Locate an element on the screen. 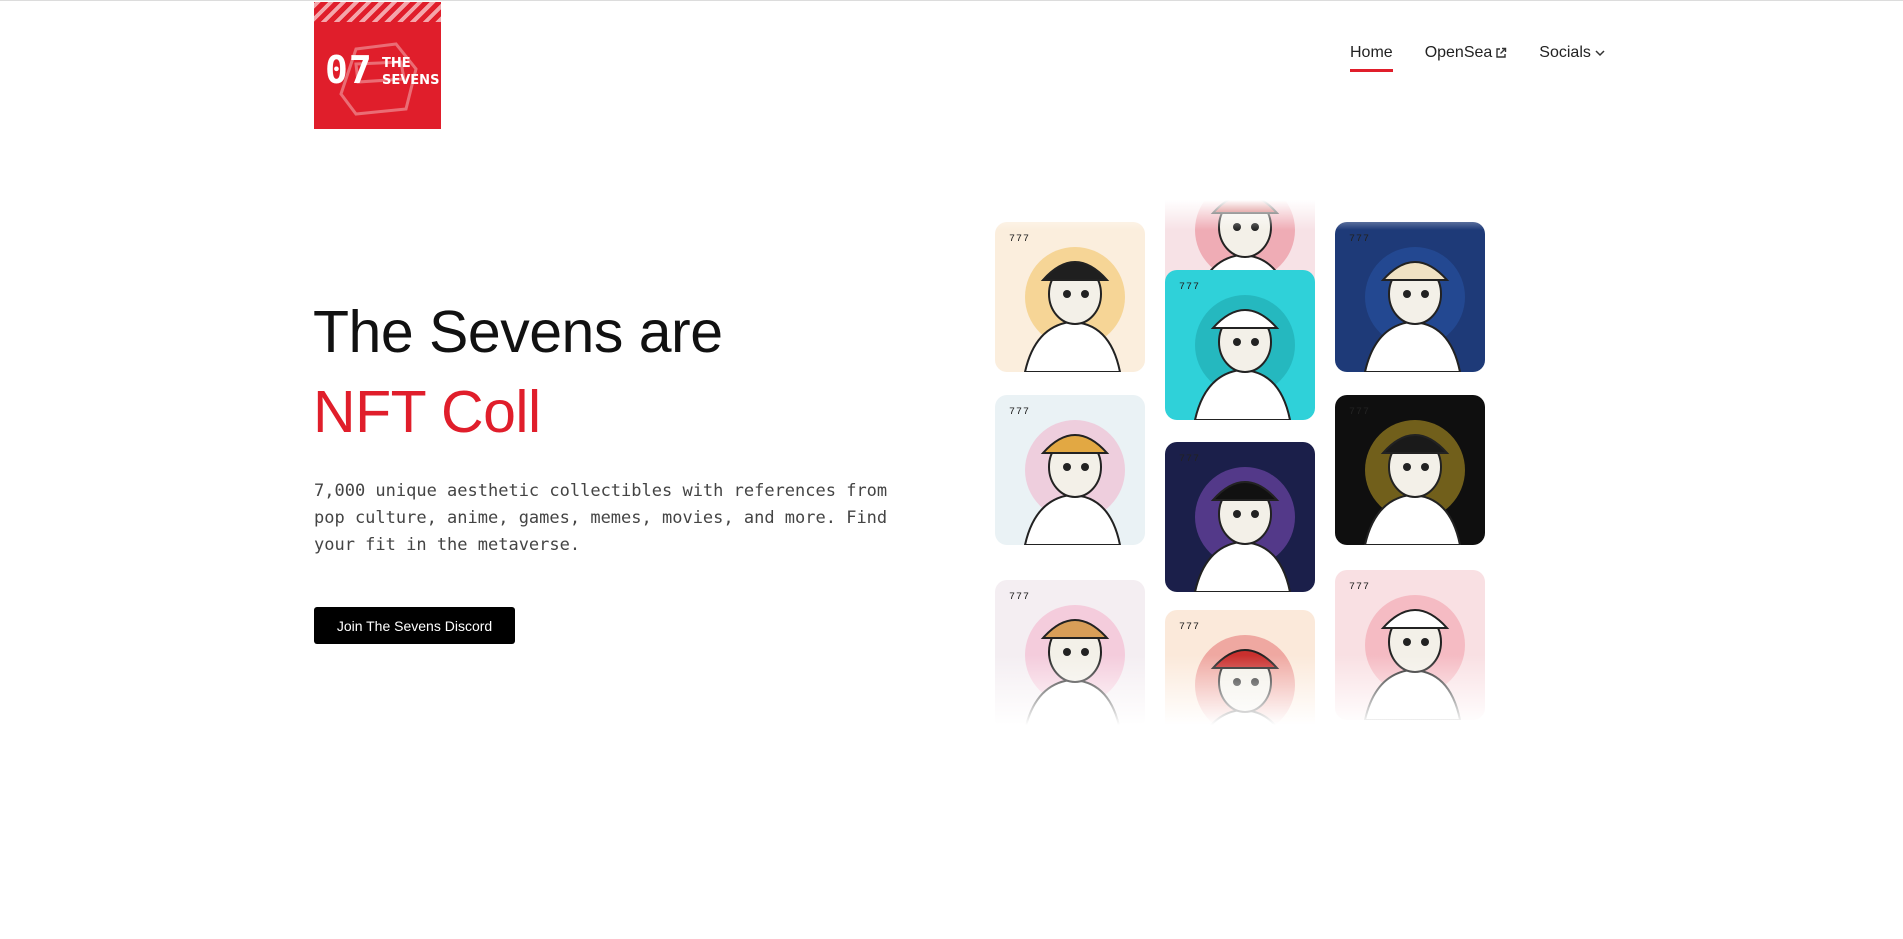  logo-stripes is located at coordinates (377, 12).